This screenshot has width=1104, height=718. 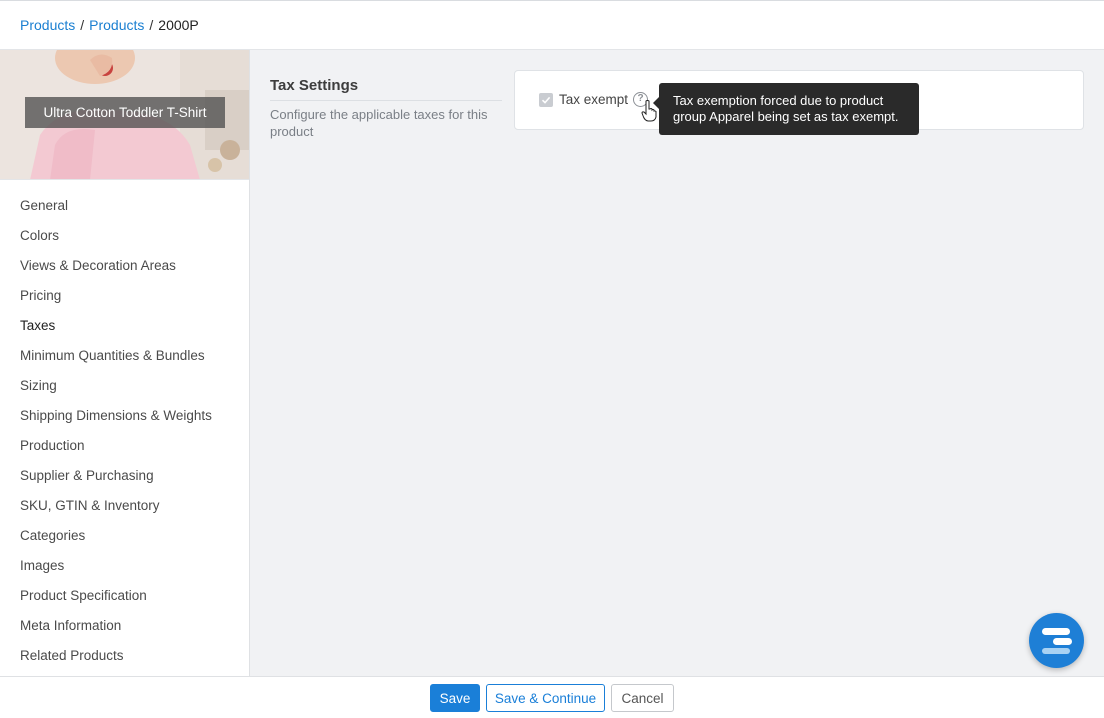 I want to click on sidebar-item-sizing: Sizing, so click(x=124, y=386).